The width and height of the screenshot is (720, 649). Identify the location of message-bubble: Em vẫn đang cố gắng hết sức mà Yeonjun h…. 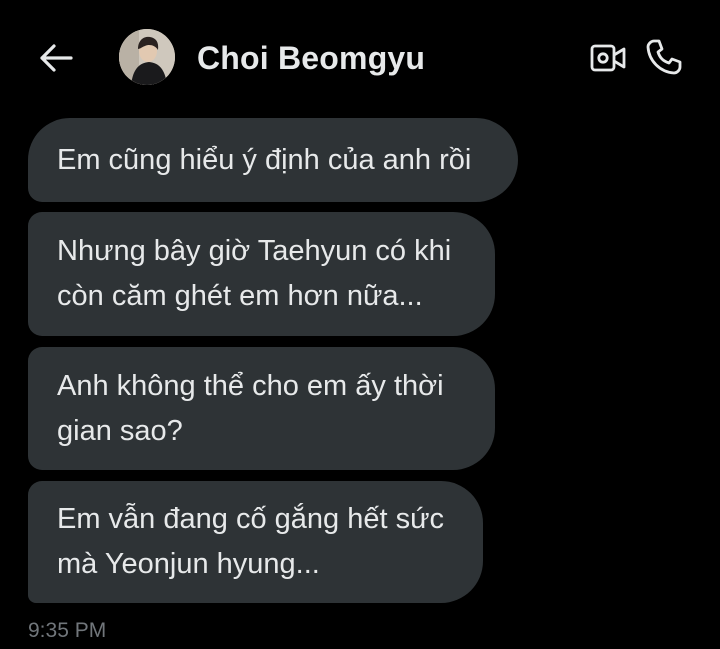
(255, 542).